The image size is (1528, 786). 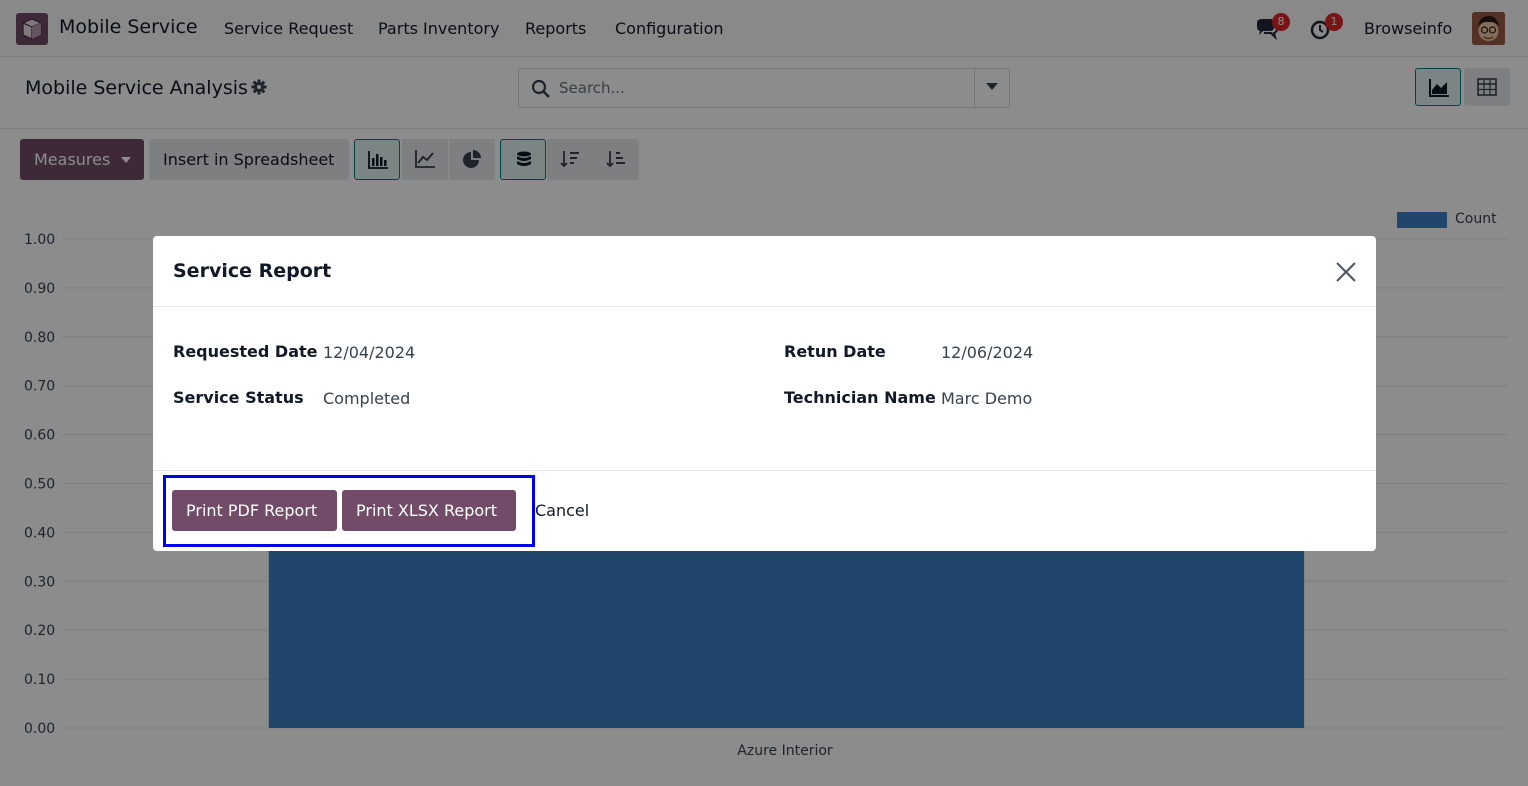 I want to click on dialog-header: Service Report, so click(x=764, y=271).